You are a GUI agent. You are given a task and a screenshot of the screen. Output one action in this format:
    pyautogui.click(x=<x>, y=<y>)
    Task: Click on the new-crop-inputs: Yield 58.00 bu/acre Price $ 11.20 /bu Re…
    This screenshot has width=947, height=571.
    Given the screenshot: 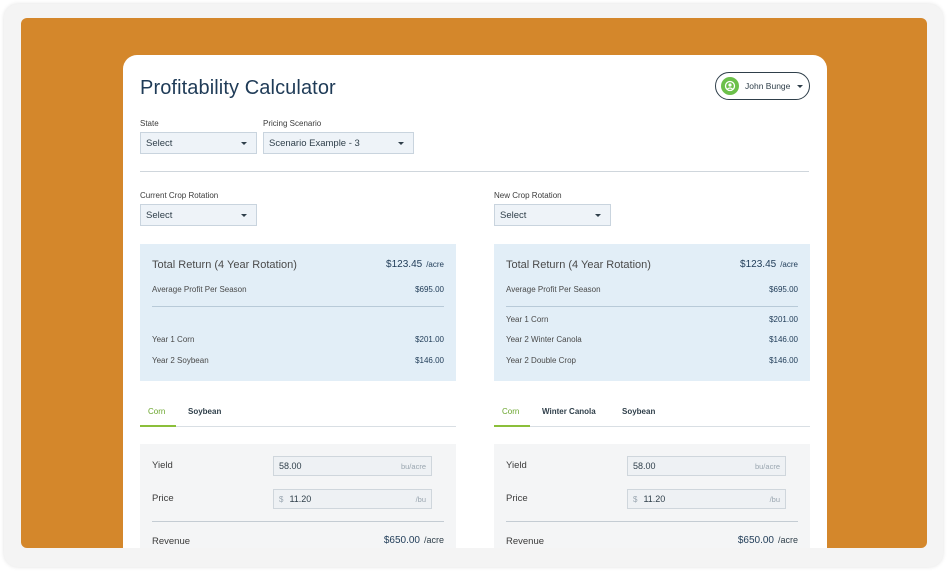 What is the action you would take?
    pyautogui.click(x=652, y=496)
    